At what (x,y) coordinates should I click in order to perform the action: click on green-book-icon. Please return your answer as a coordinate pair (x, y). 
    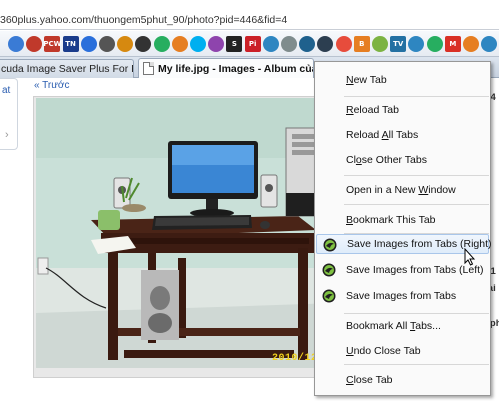
    Looking at the image, I should click on (380, 44).